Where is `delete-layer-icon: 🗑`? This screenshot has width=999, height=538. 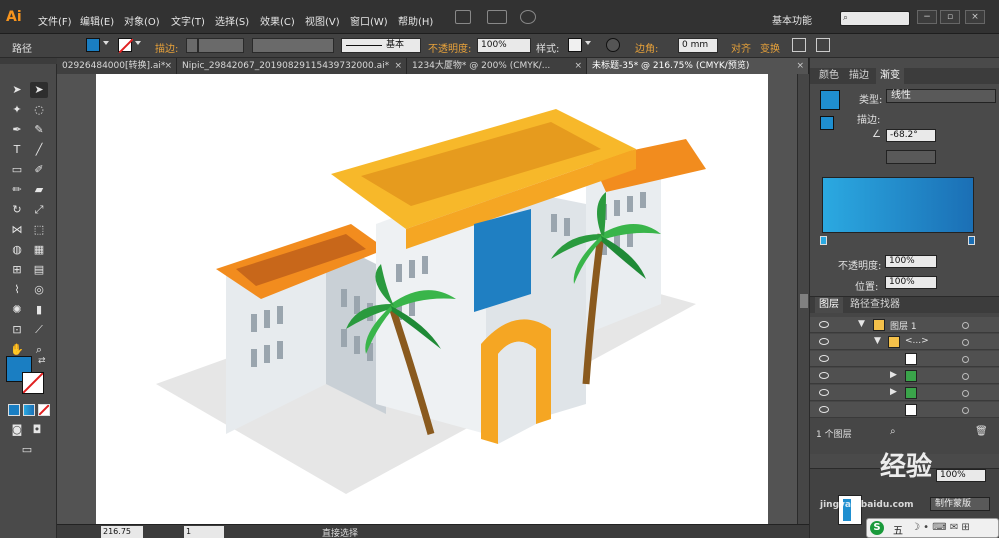 delete-layer-icon: 🗑 is located at coordinates (981, 431).